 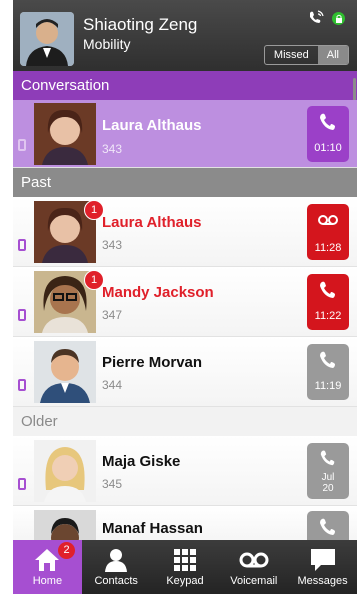 What do you see at coordinates (328, 148) in the screenshot?
I see `call-duration: 01:10` at bounding box center [328, 148].